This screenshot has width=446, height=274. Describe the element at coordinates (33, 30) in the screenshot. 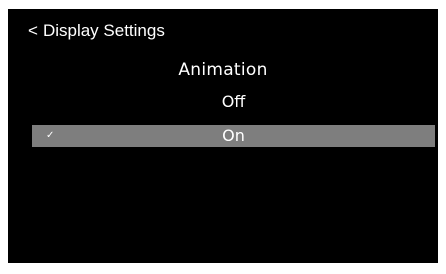

I see `back-chevron-icon: <` at that location.